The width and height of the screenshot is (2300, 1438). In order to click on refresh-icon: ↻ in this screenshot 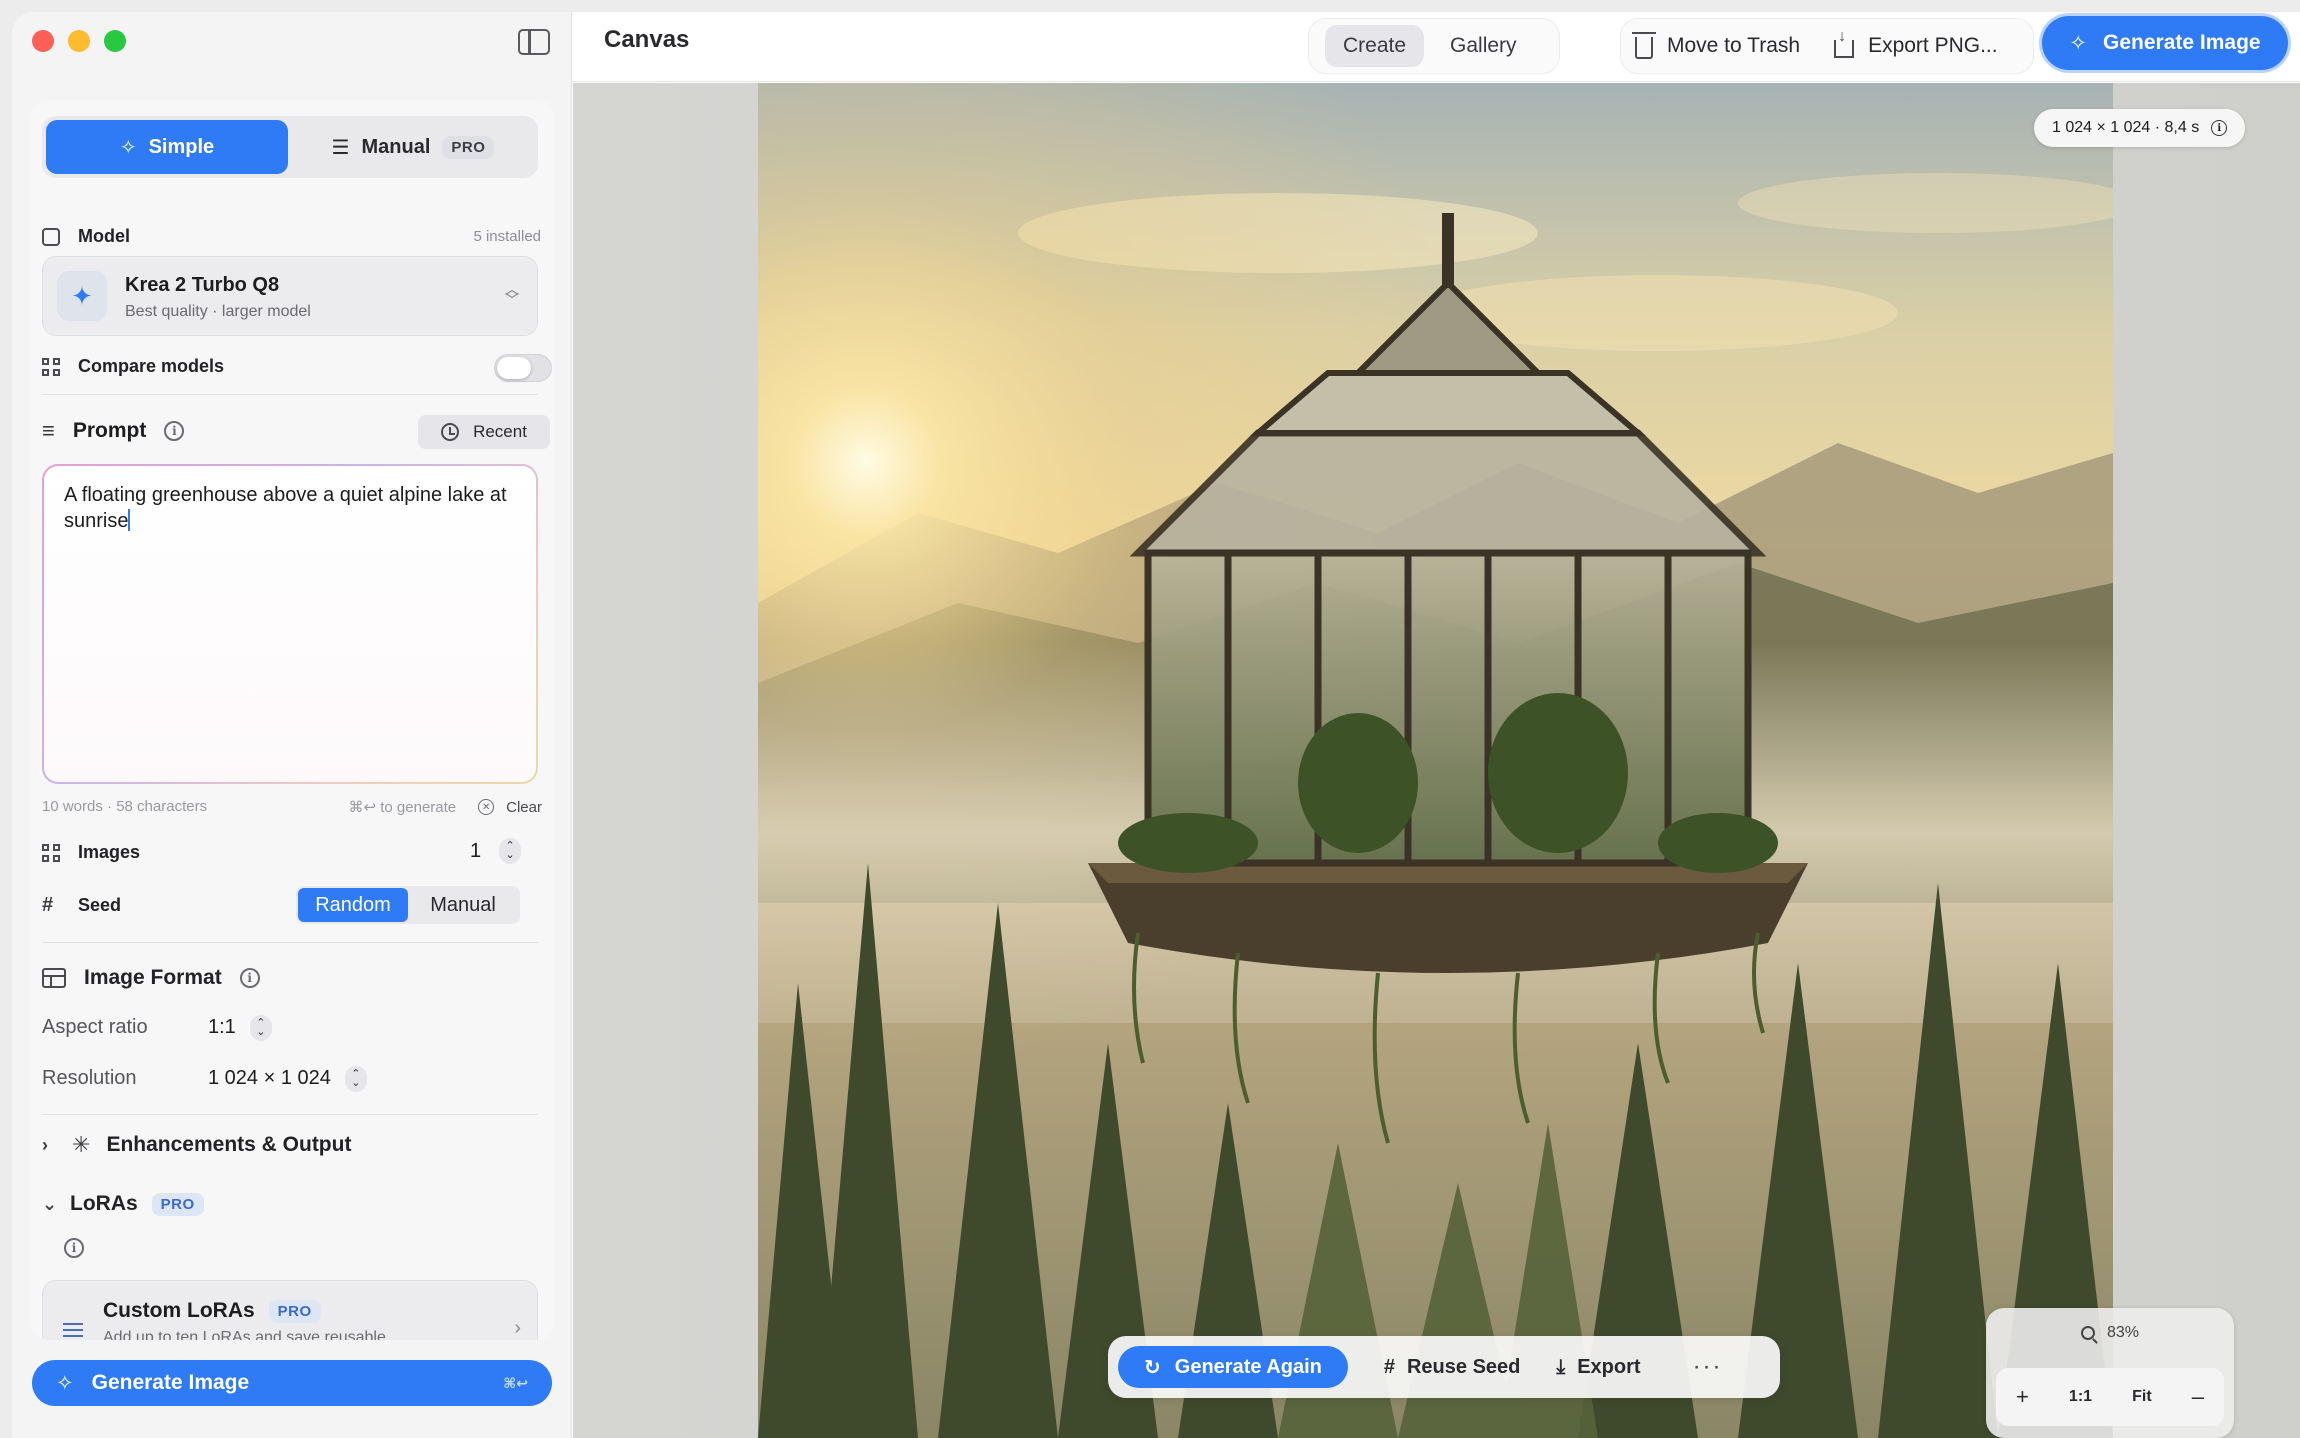, I will do `click(1152, 1367)`.